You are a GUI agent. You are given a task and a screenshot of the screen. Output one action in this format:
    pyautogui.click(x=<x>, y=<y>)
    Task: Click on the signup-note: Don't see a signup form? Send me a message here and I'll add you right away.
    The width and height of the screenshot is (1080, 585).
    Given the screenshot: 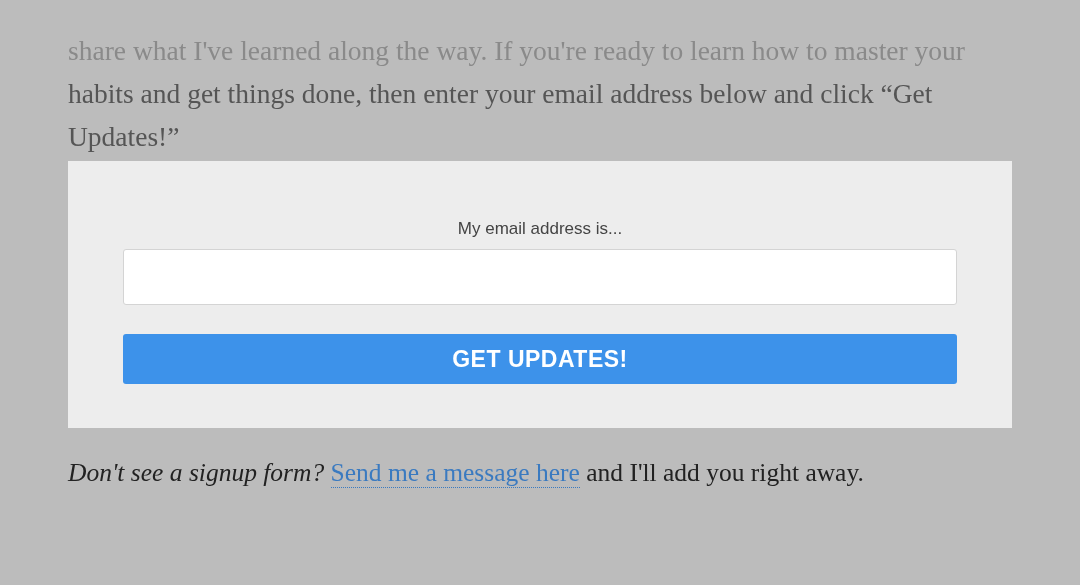 What is the action you would take?
    pyautogui.click(x=466, y=473)
    